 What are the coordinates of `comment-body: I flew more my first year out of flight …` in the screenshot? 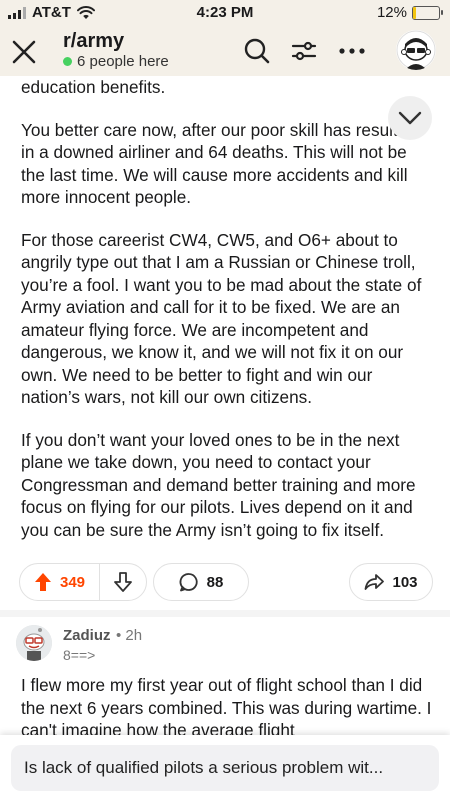 It's located at (226, 707).